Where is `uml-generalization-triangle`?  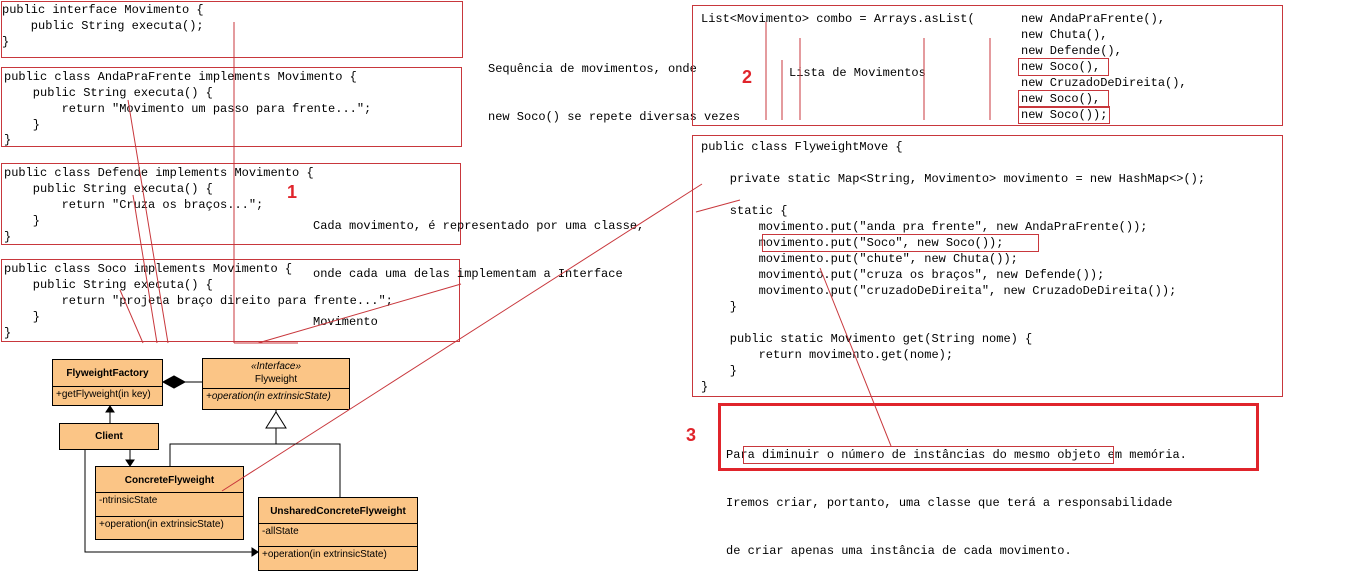
uml-generalization-triangle is located at coordinates (276, 420).